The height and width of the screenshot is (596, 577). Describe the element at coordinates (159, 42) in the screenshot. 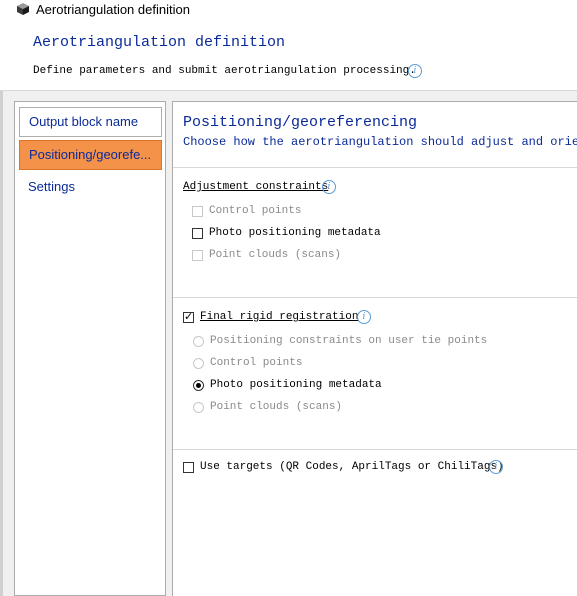

I see `wizard-title: Aerotriangulation definition` at that location.